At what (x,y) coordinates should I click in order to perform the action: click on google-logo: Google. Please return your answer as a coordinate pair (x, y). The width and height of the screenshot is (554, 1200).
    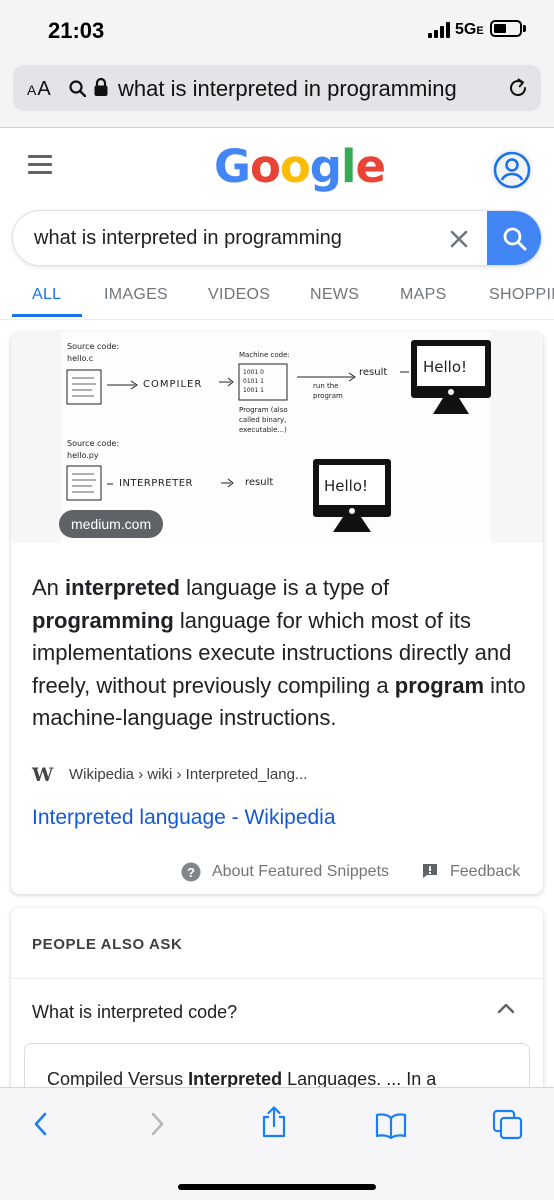
    Looking at the image, I should click on (300, 166).